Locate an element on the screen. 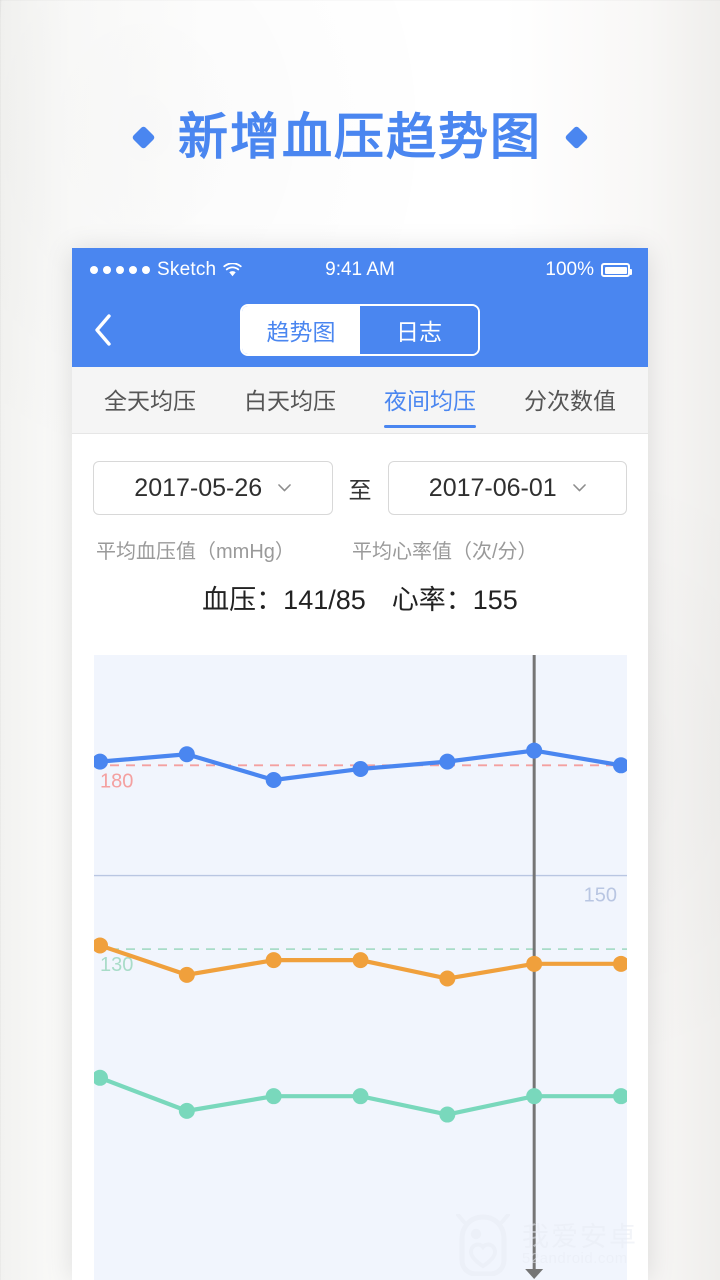 Image resolution: width=720 pixels, height=1280 pixels. chart-reference-label: 130 is located at coordinates (116, 965).